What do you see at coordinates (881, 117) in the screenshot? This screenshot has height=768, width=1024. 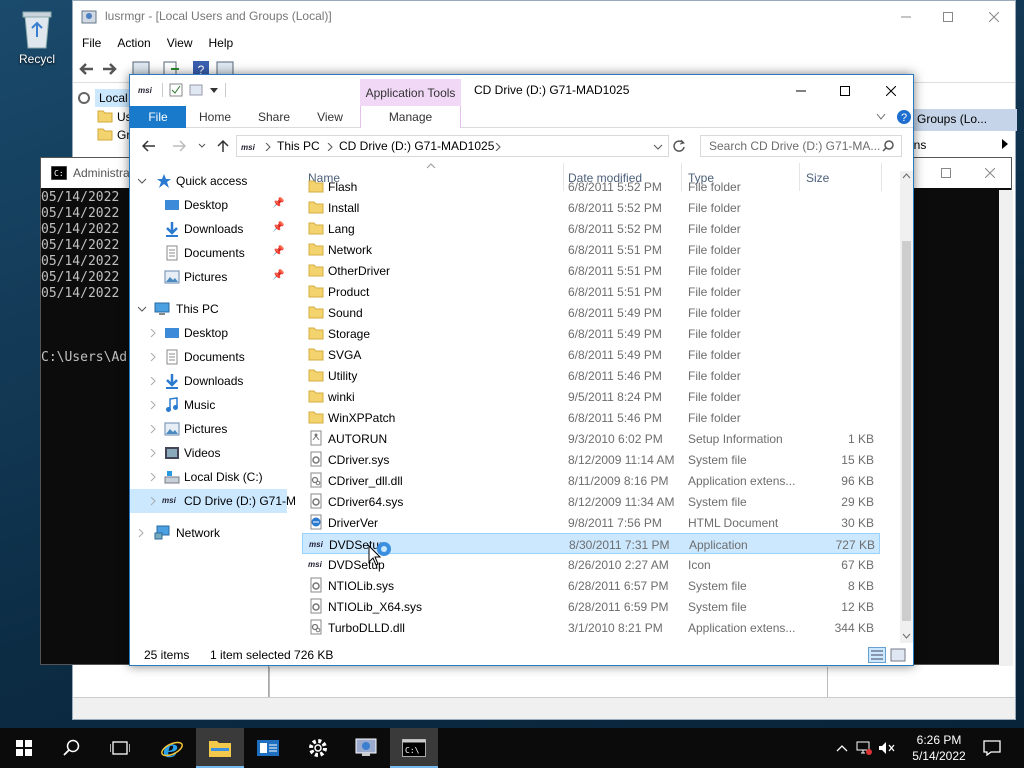 I see `ribbon-expand-chevron-icon` at bounding box center [881, 117].